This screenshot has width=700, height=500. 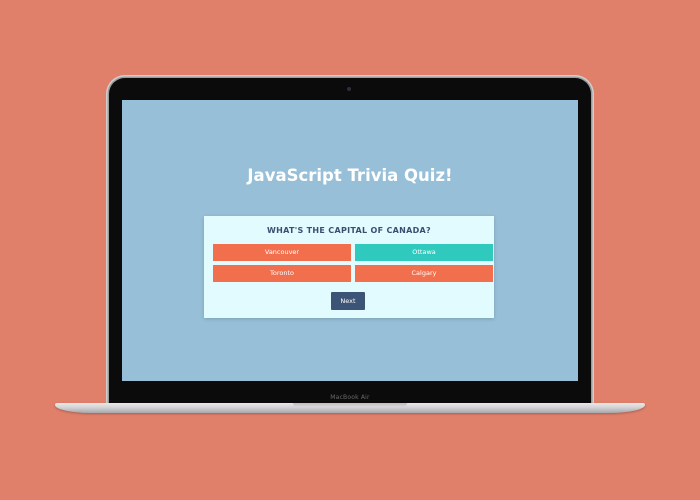 What do you see at coordinates (350, 175) in the screenshot?
I see `quiz-title: JavaScript Trivia Quiz!` at bounding box center [350, 175].